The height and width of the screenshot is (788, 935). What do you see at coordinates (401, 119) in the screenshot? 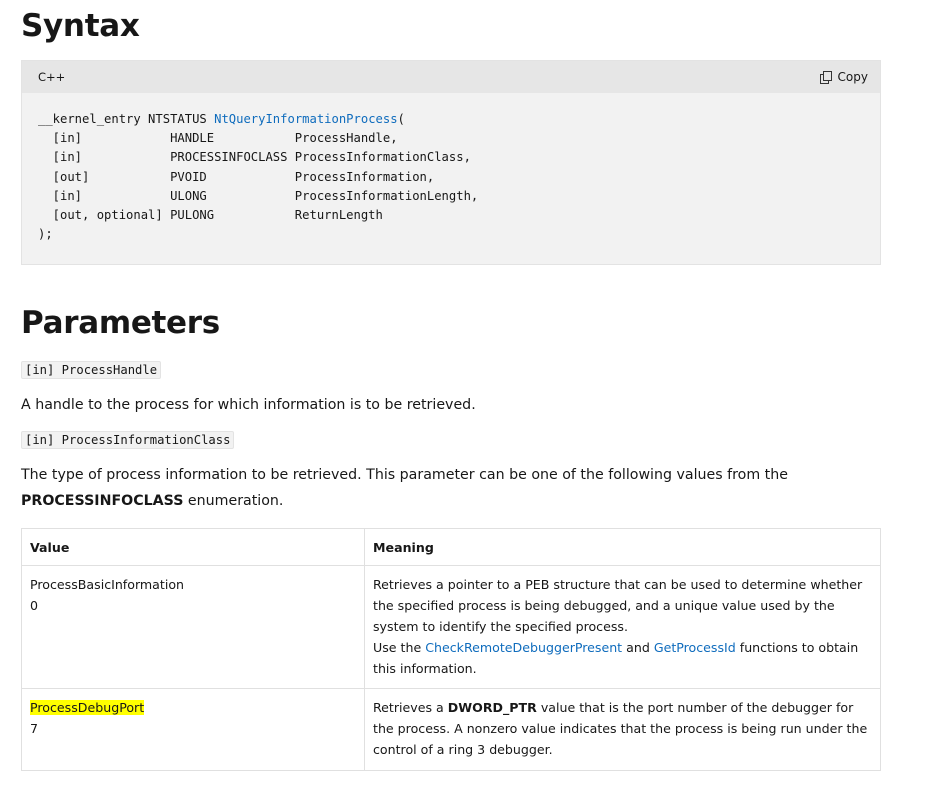
I see `code-open-paren: (` at bounding box center [401, 119].